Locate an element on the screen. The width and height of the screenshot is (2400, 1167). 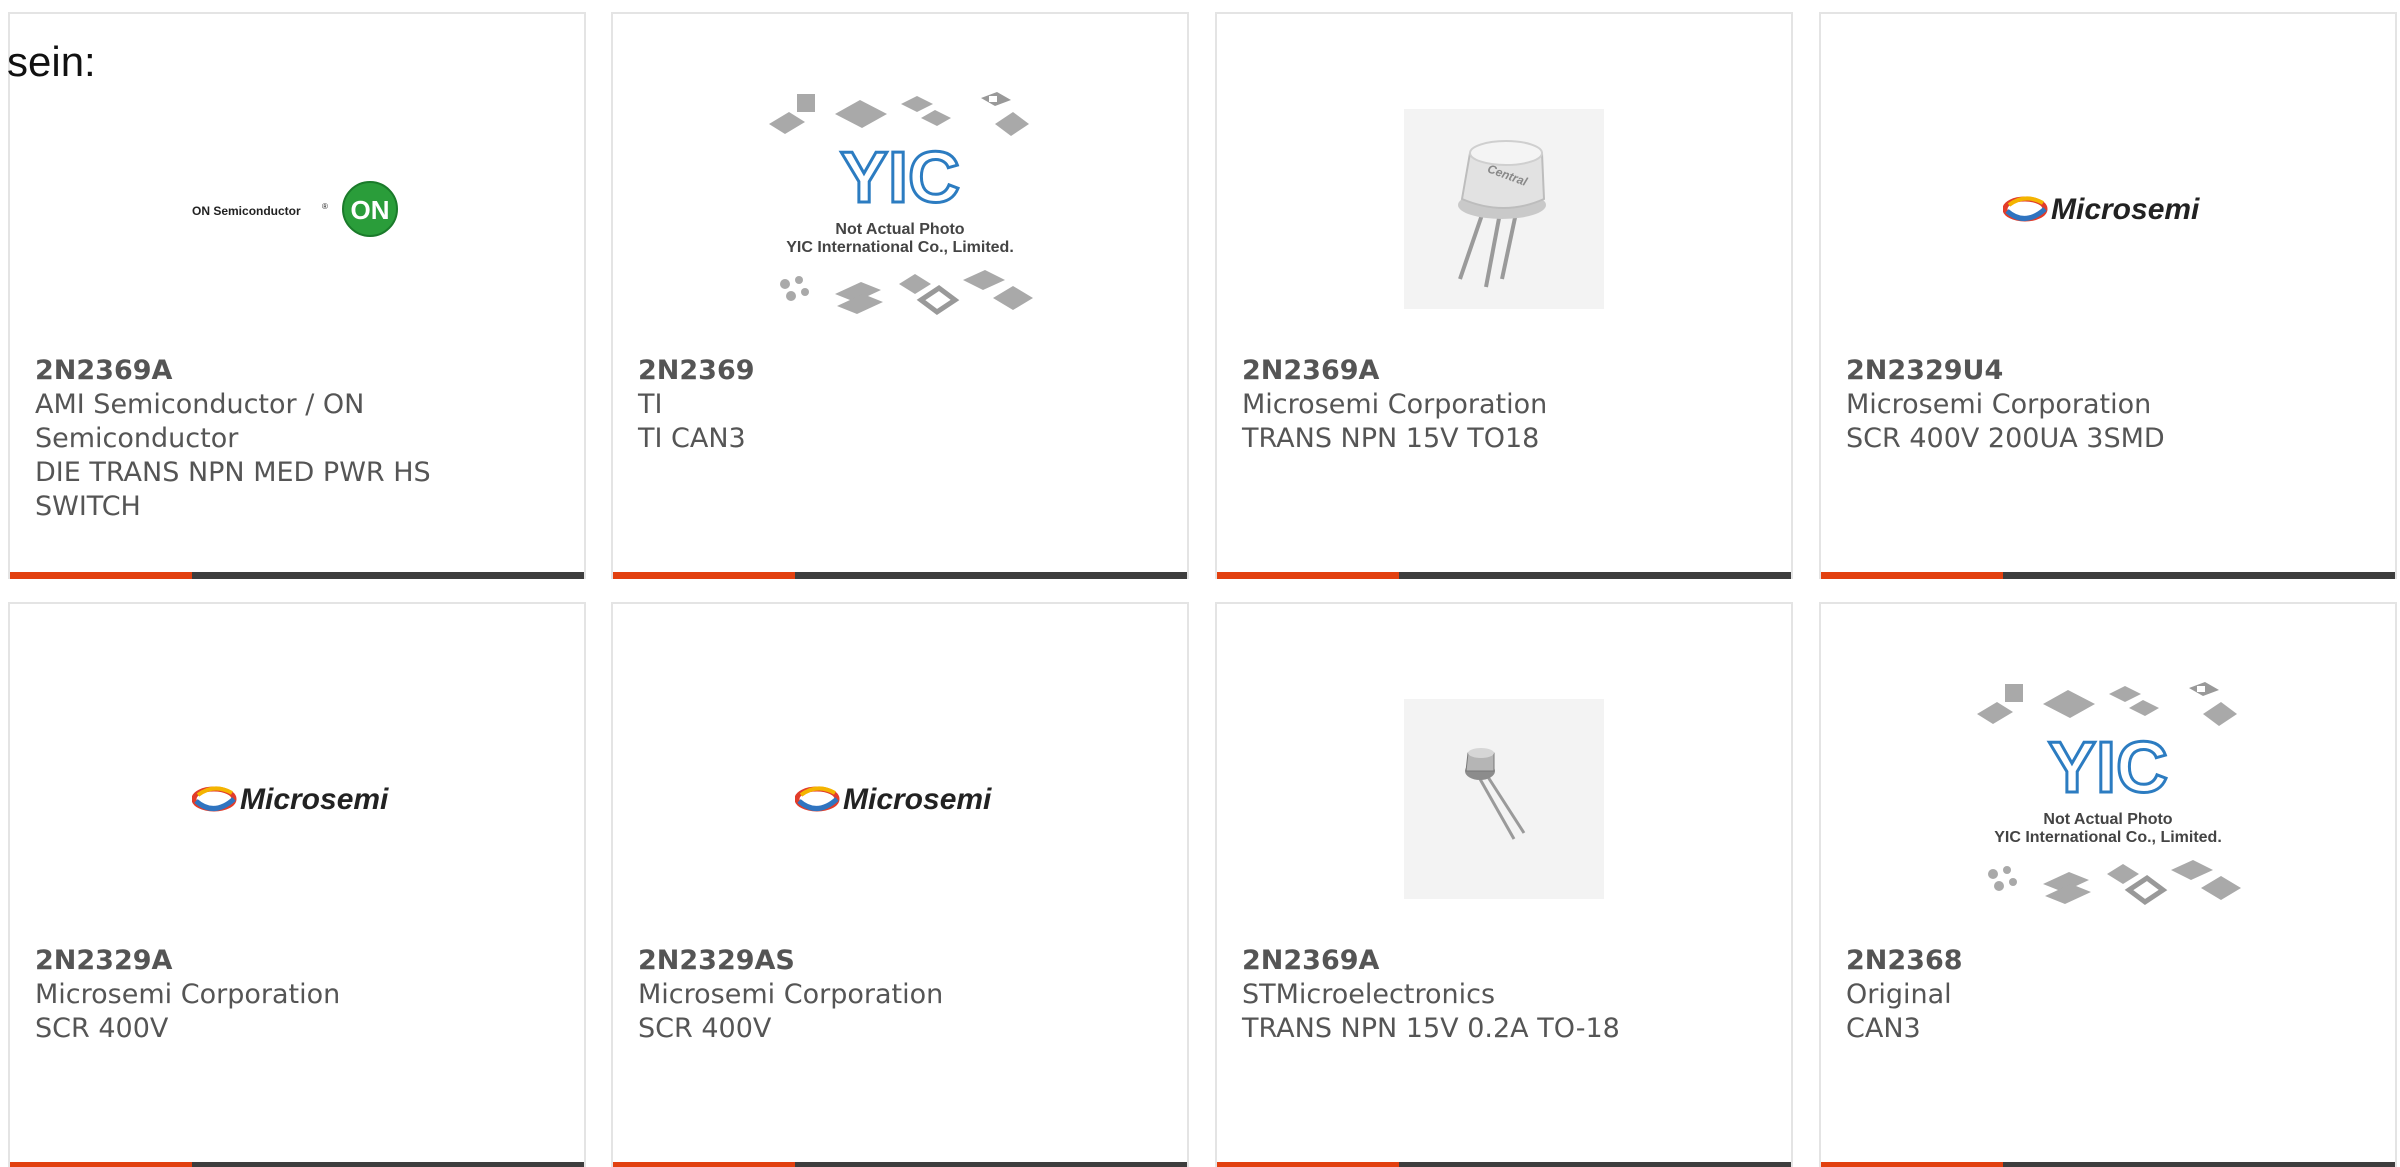
small-transistor-photo is located at coordinates (1504, 799).